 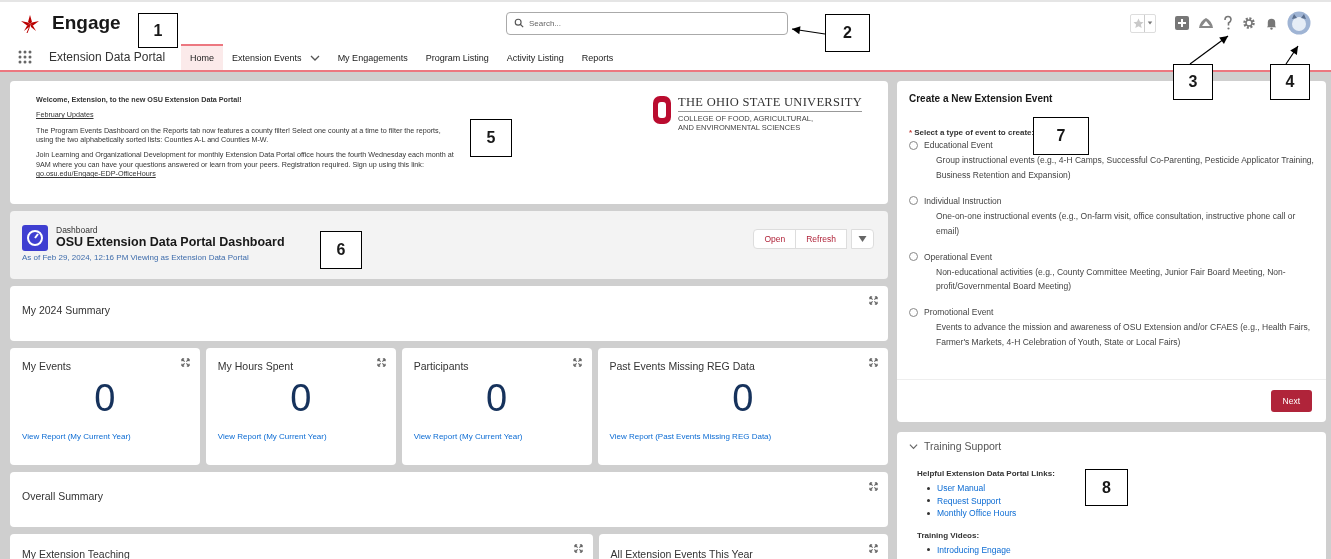 I want to click on report-link: View Report (Past Events Missing REG Data), so click(x=742, y=436).